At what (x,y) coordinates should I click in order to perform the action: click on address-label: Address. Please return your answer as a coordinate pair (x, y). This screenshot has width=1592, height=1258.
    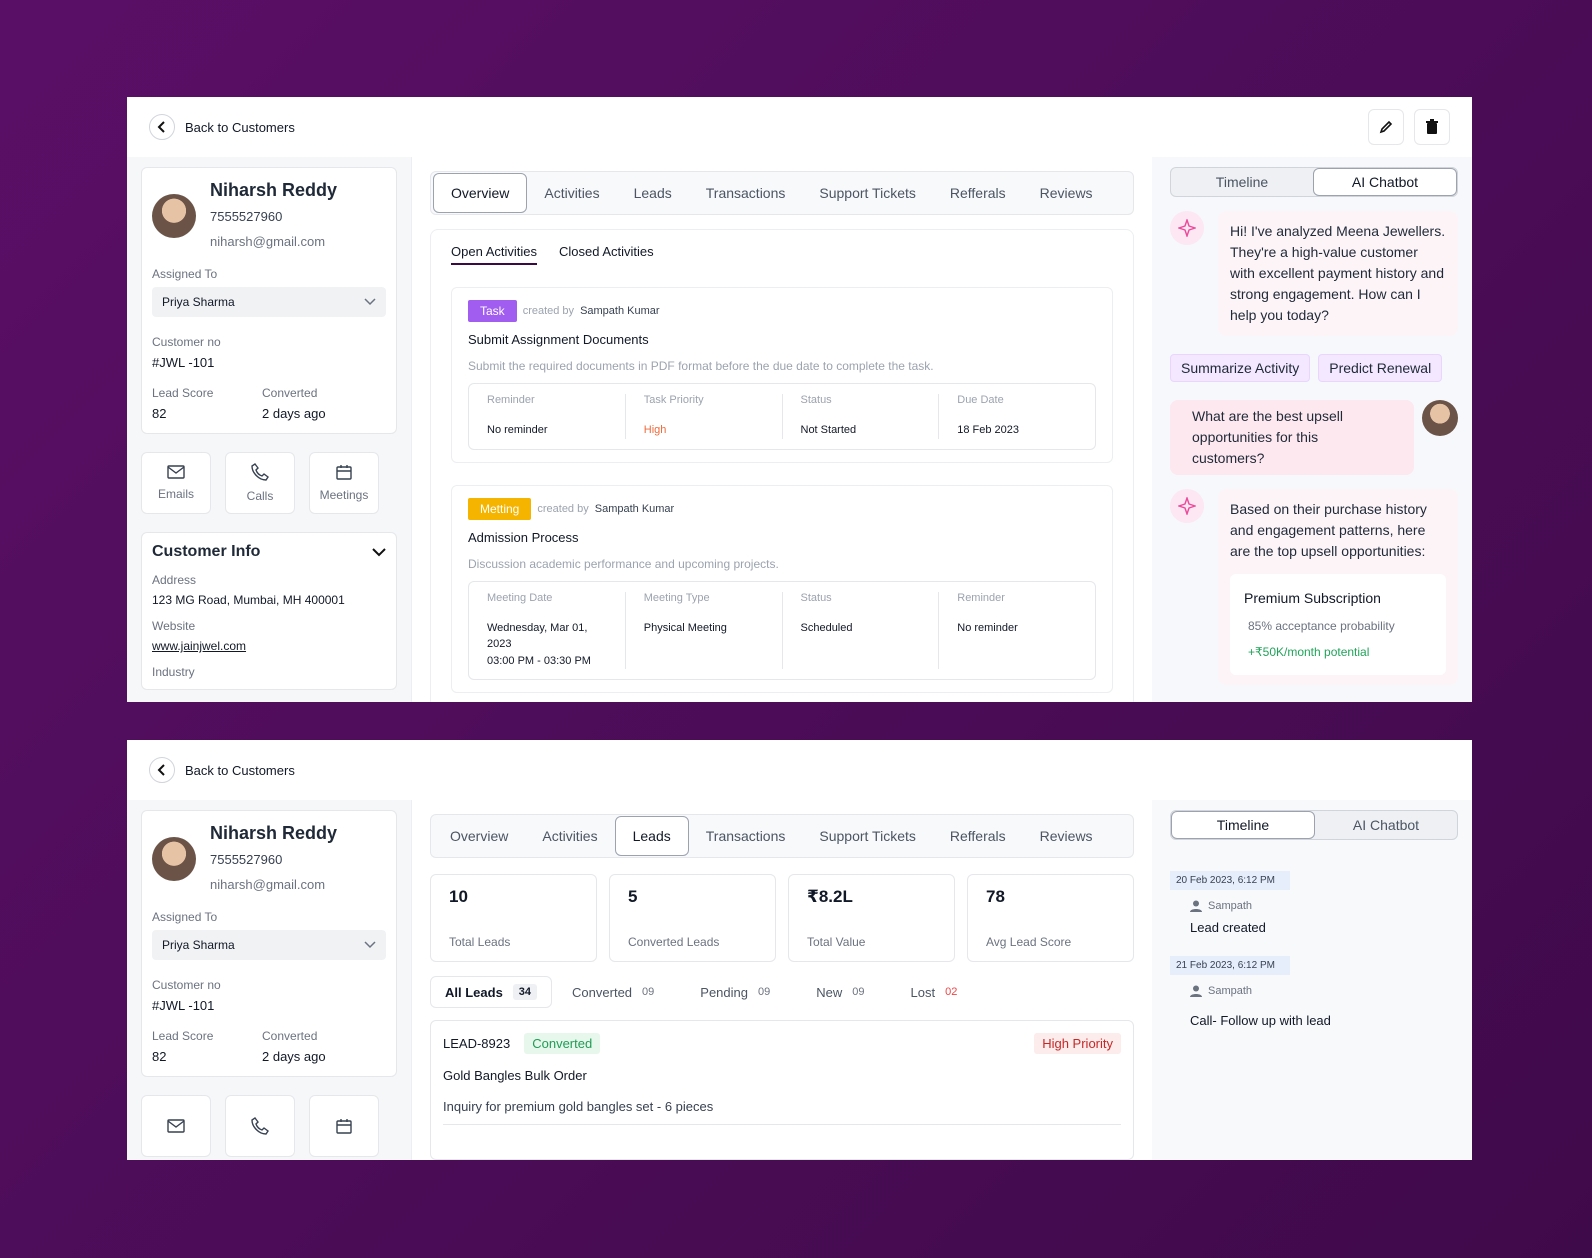
    Looking at the image, I should click on (174, 580).